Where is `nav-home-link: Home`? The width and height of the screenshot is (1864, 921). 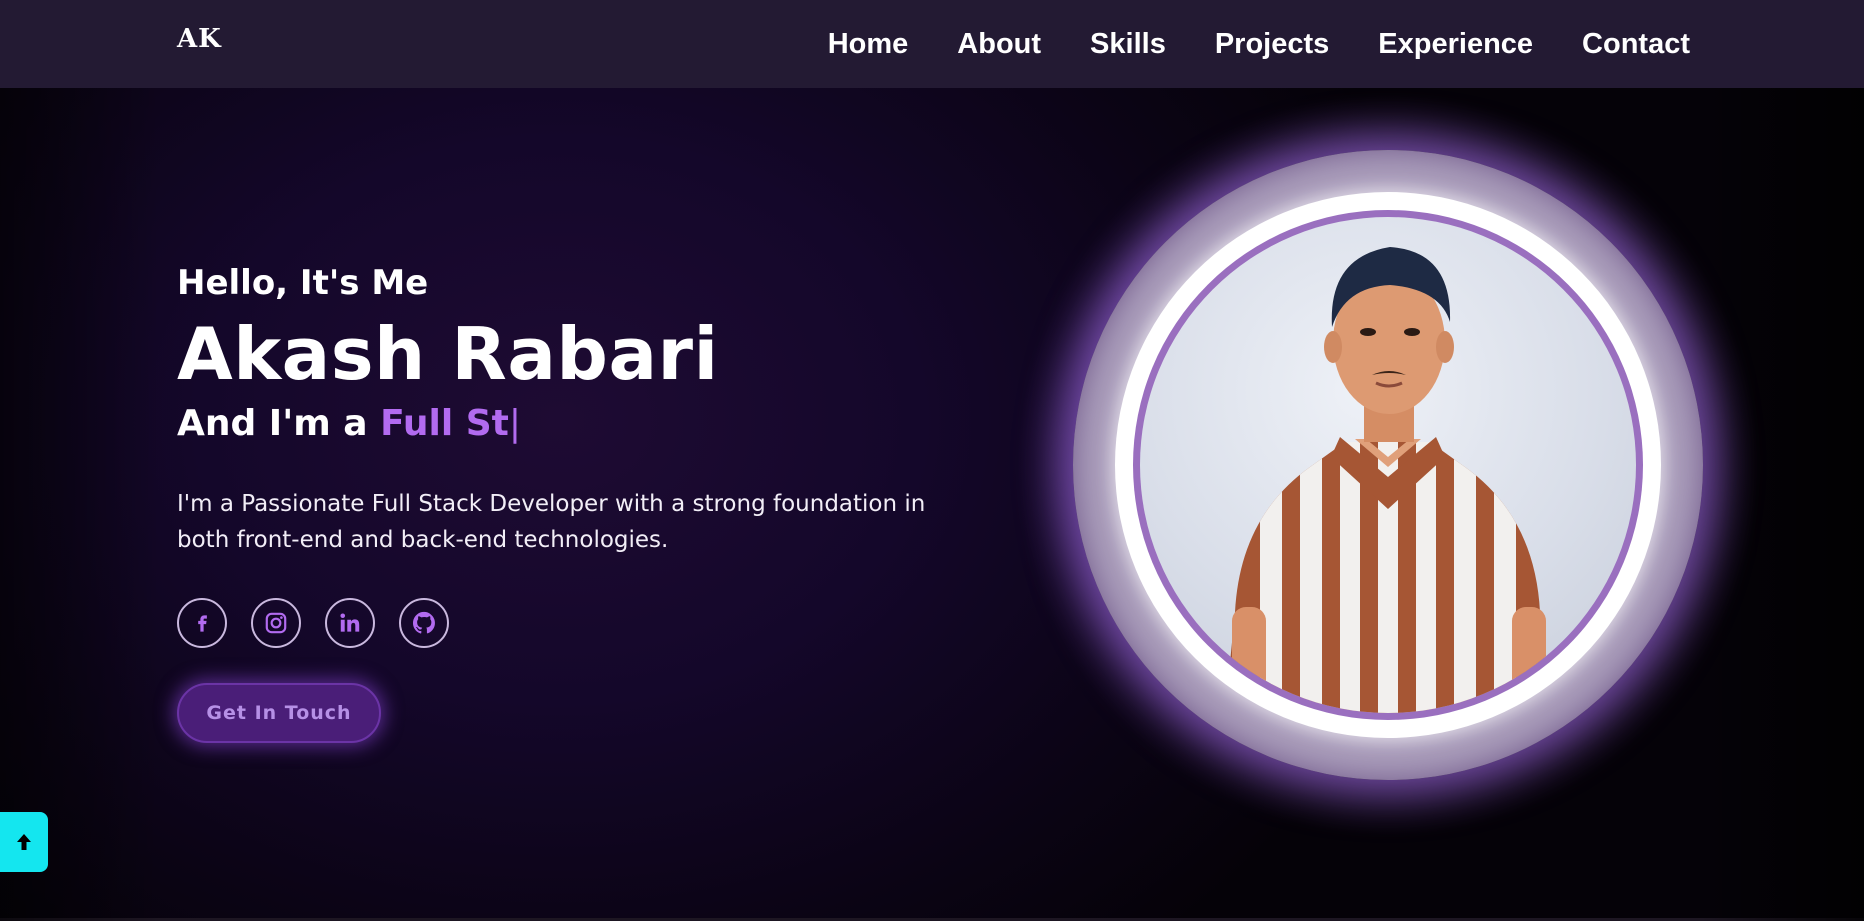
nav-home-link: Home is located at coordinates (868, 44).